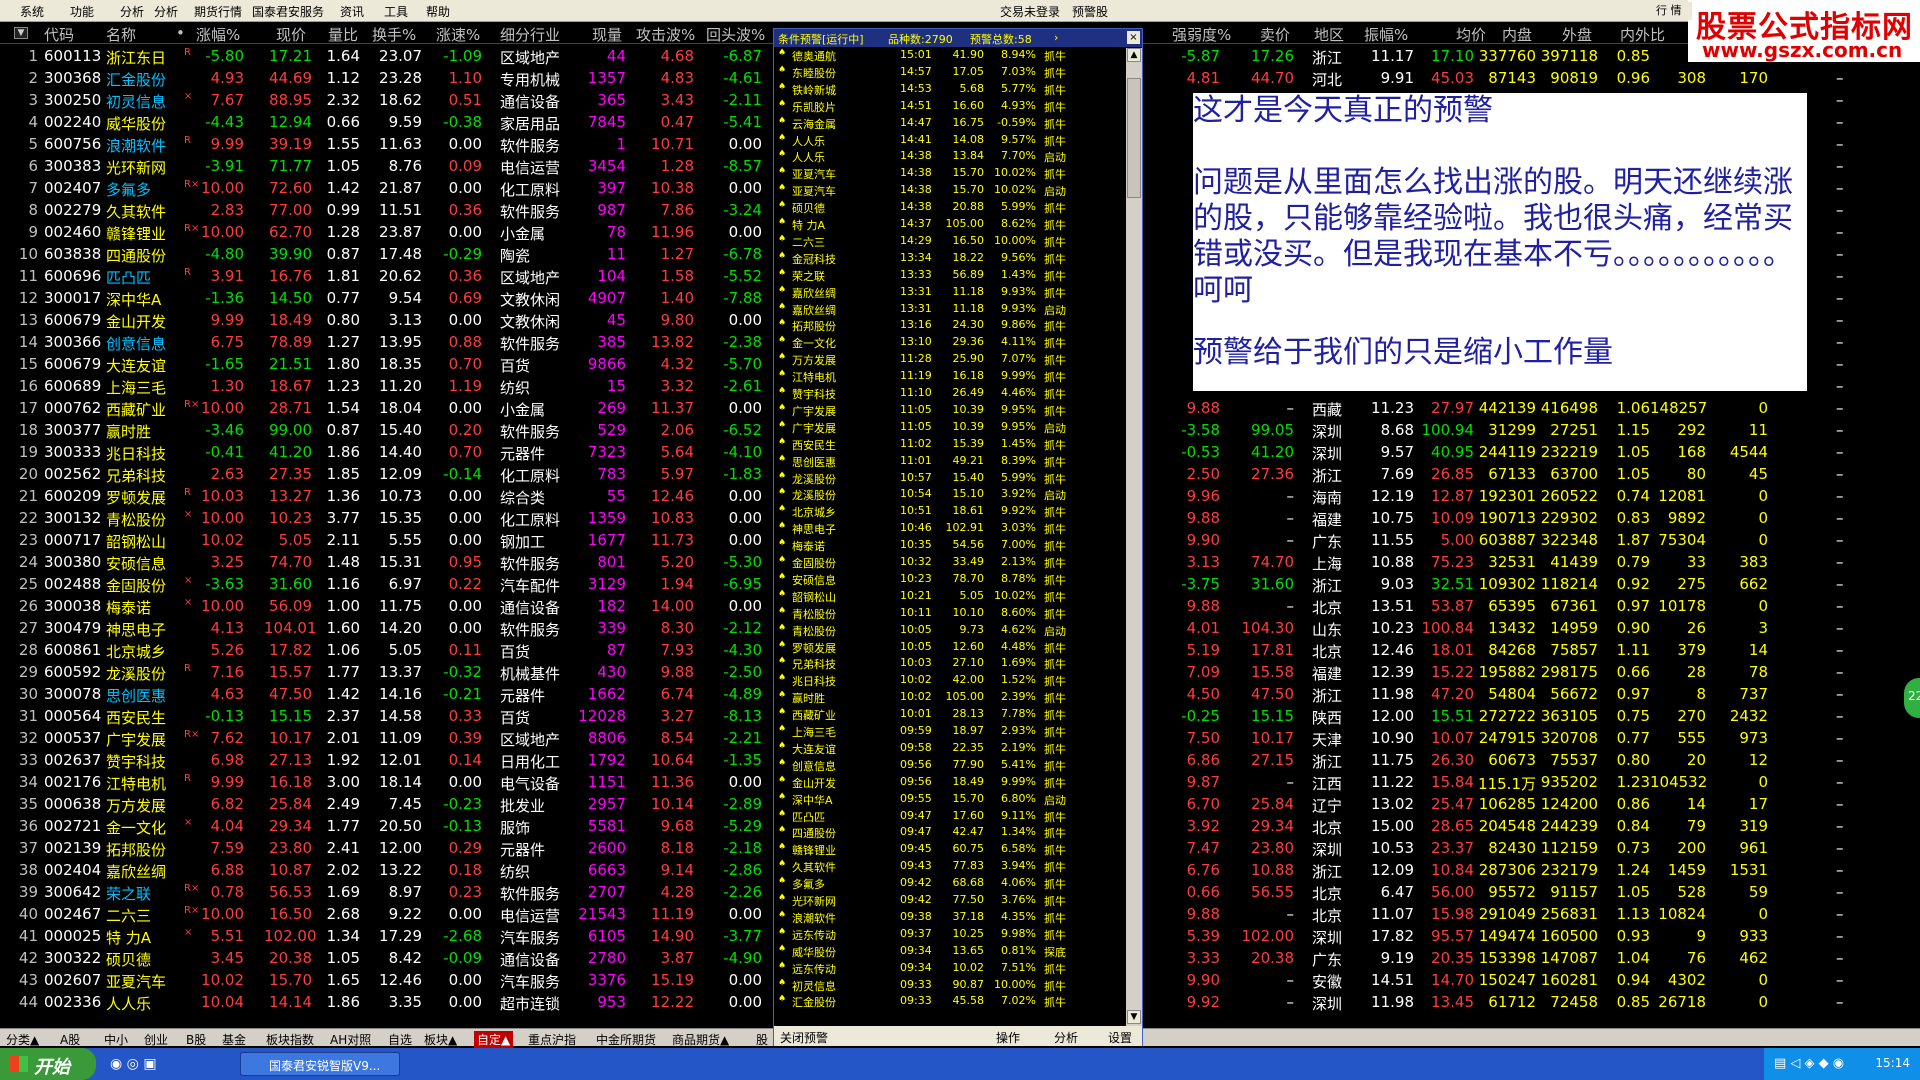 This screenshot has width=1920, height=1080. Describe the element at coordinates (142, 893) in the screenshot. I see `stock-name: 荣之联` at that location.